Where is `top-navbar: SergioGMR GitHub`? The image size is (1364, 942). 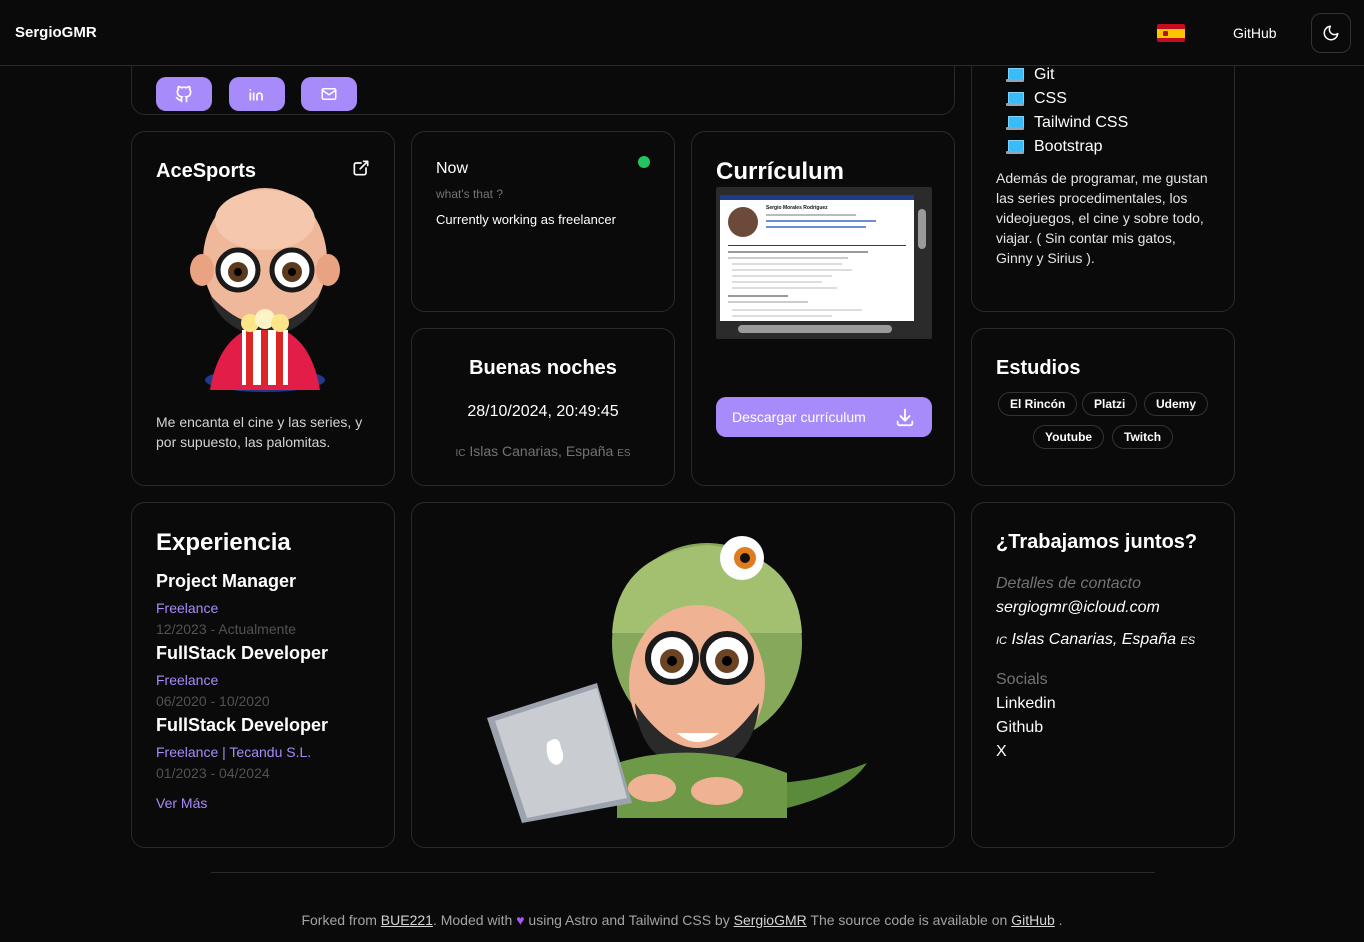
top-navbar: SergioGMR GitHub is located at coordinates (682, 33).